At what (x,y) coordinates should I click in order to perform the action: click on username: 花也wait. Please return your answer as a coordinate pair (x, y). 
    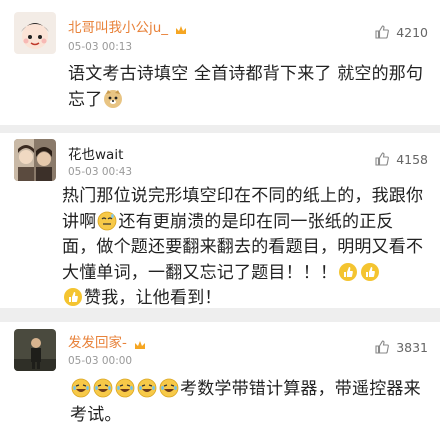
    Looking at the image, I should click on (95, 153).